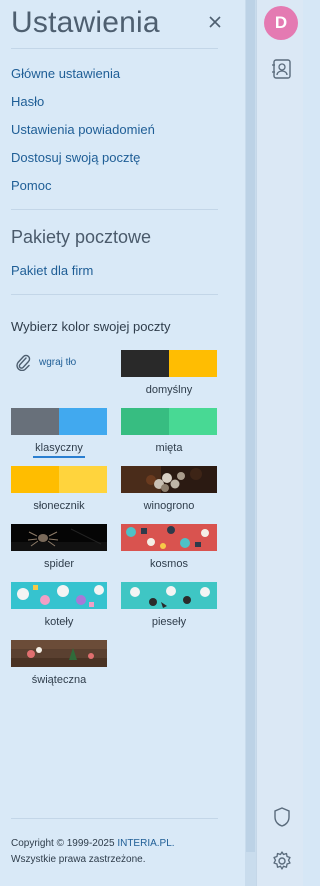 The height and width of the screenshot is (886, 320). What do you see at coordinates (169, 564) in the screenshot?
I see `theme-label-kosmos: kosmos` at bounding box center [169, 564].